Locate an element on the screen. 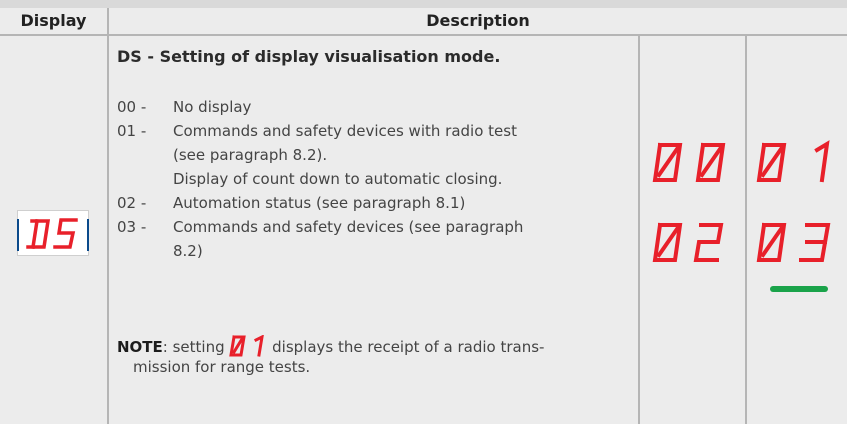  note-suffix: displays the receipt of a radio trans- is located at coordinates (406, 347).